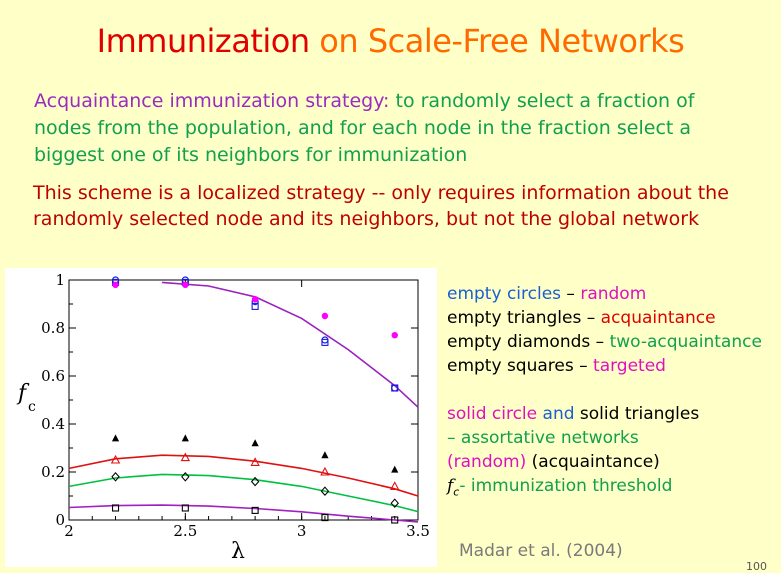 The image size is (781, 573). Describe the element at coordinates (418, 531) in the screenshot. I see `x-tick-label: 3.5` at that location.